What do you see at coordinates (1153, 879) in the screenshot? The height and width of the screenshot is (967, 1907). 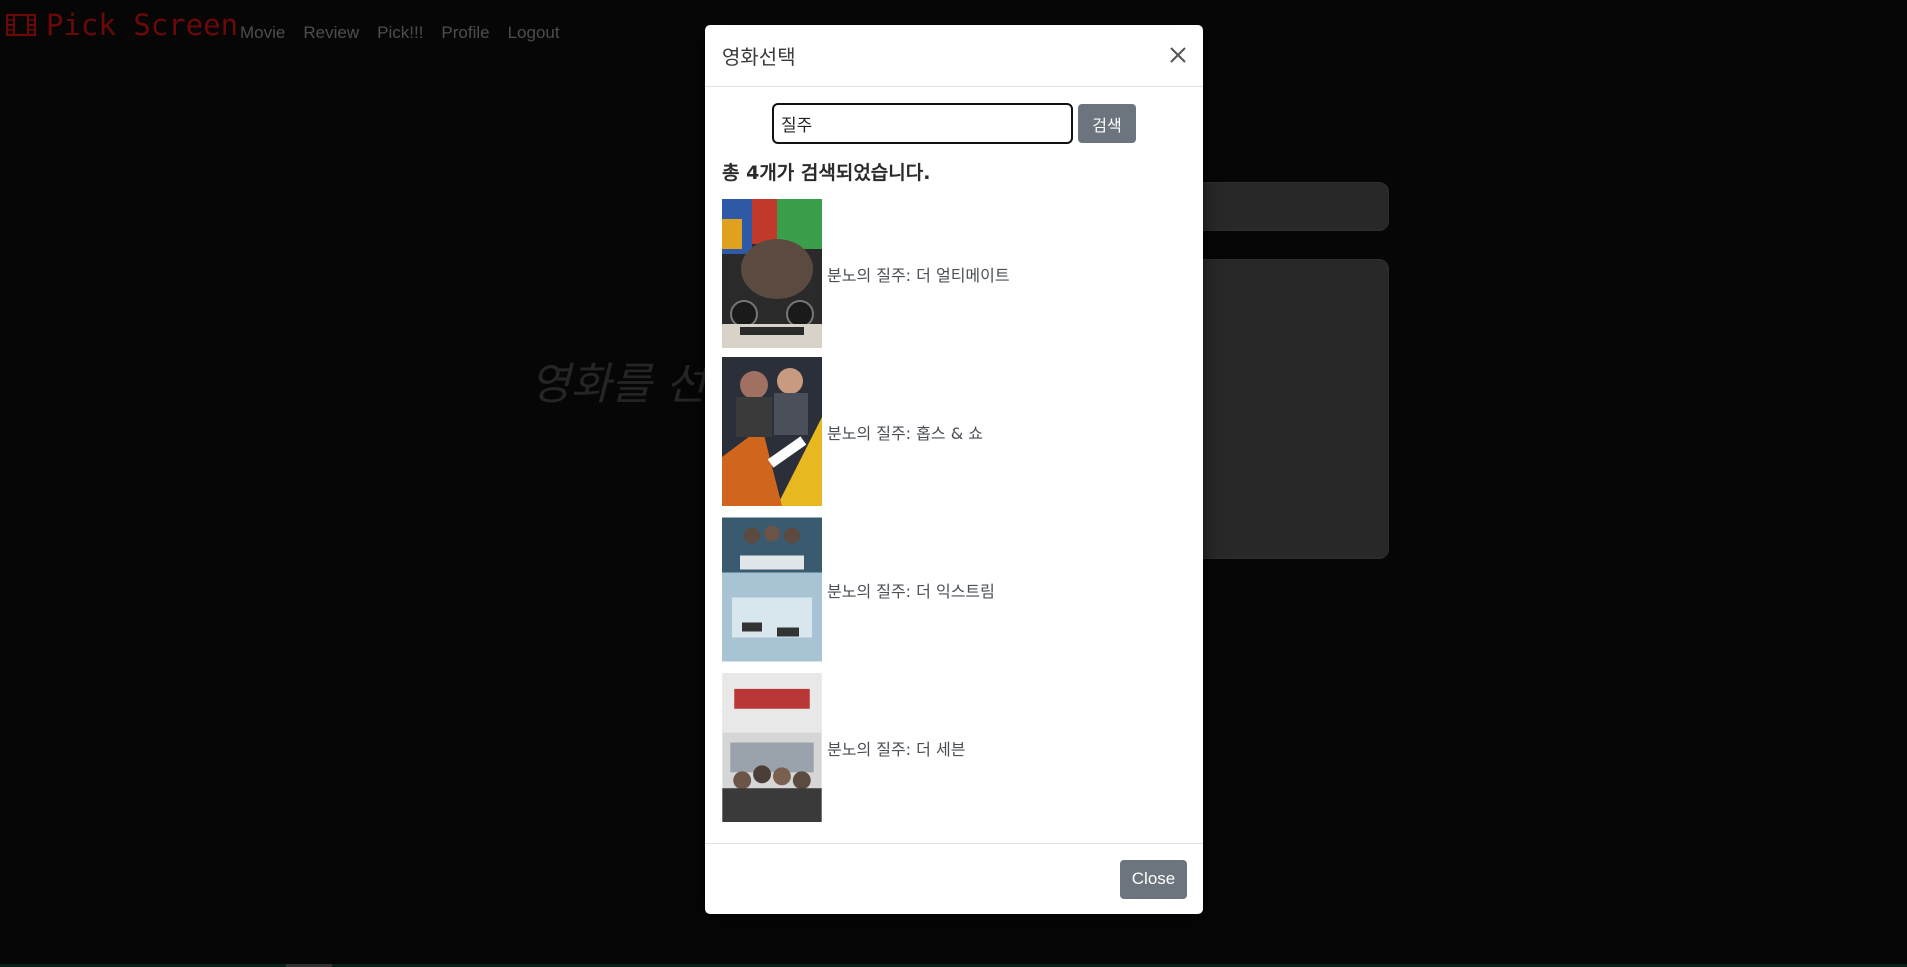 I see `close-button: Close` at bounding box center [1153, 879].